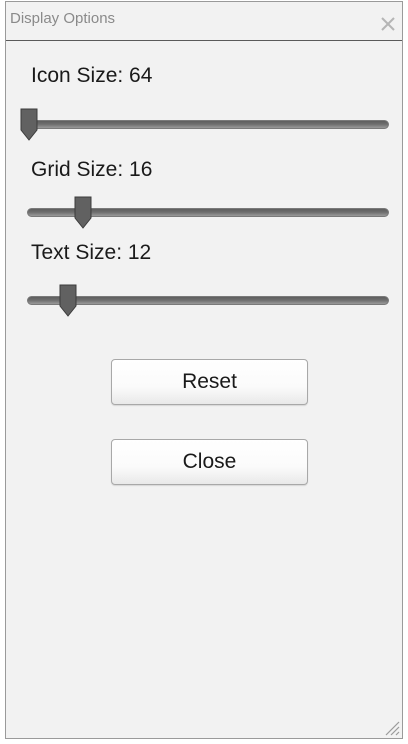 The image size is (408, 744). Describe the element at coordinates (92, 75) in the screenshot. I see `icon-size-label: Icon Size: 64` at that location.